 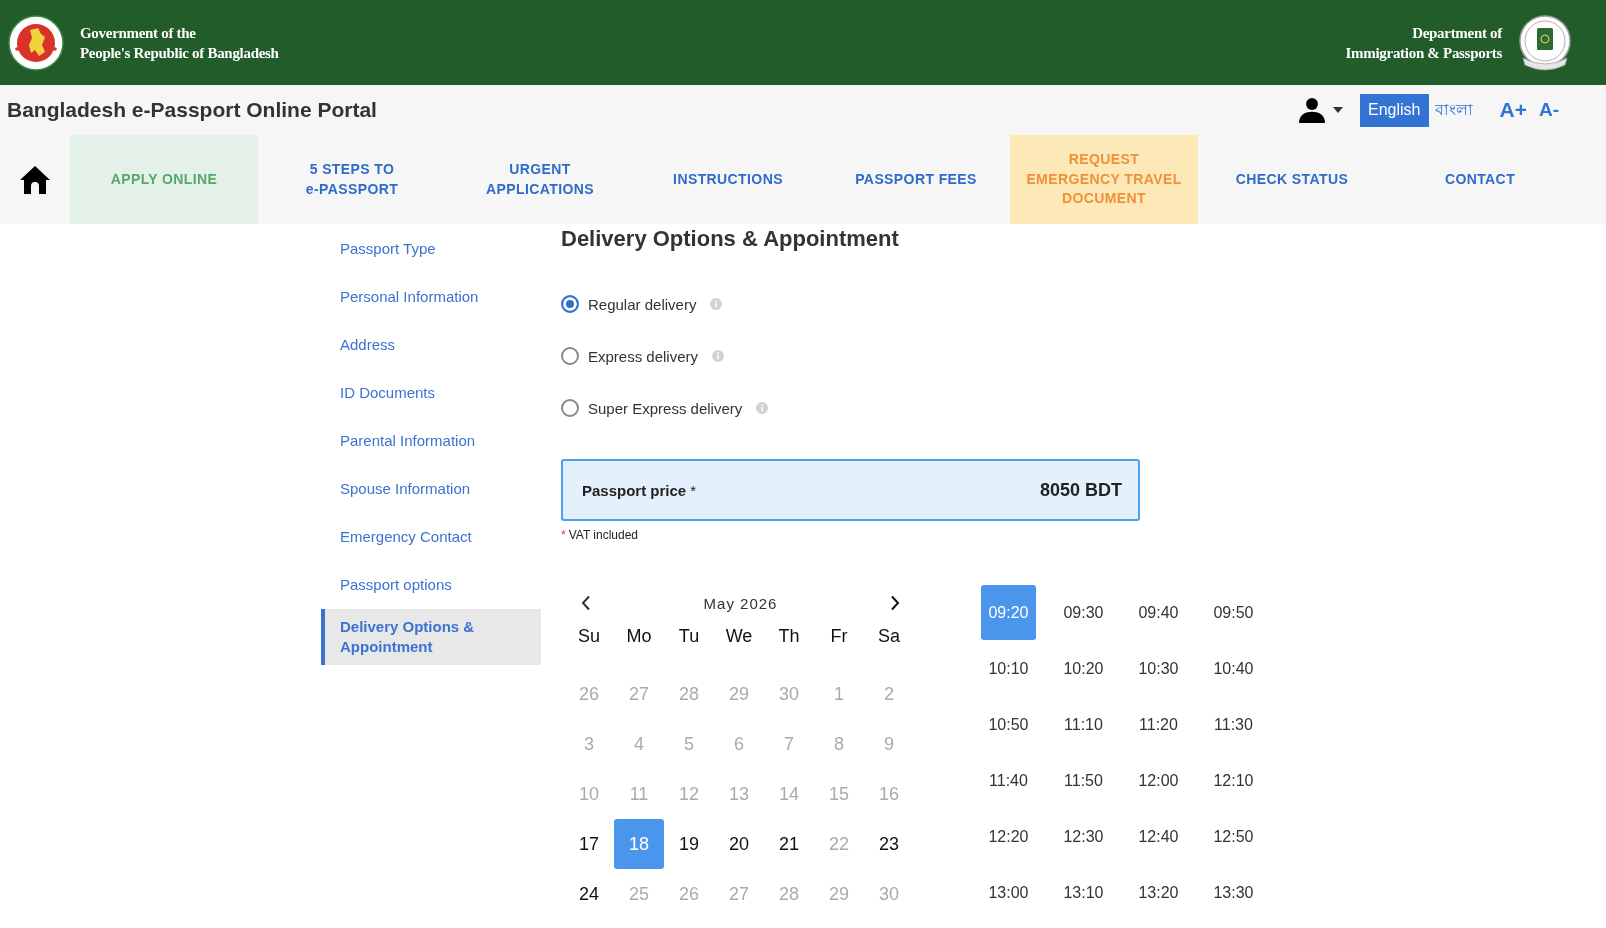 I want to click on caret-icon, so click(x=1338, y=110).